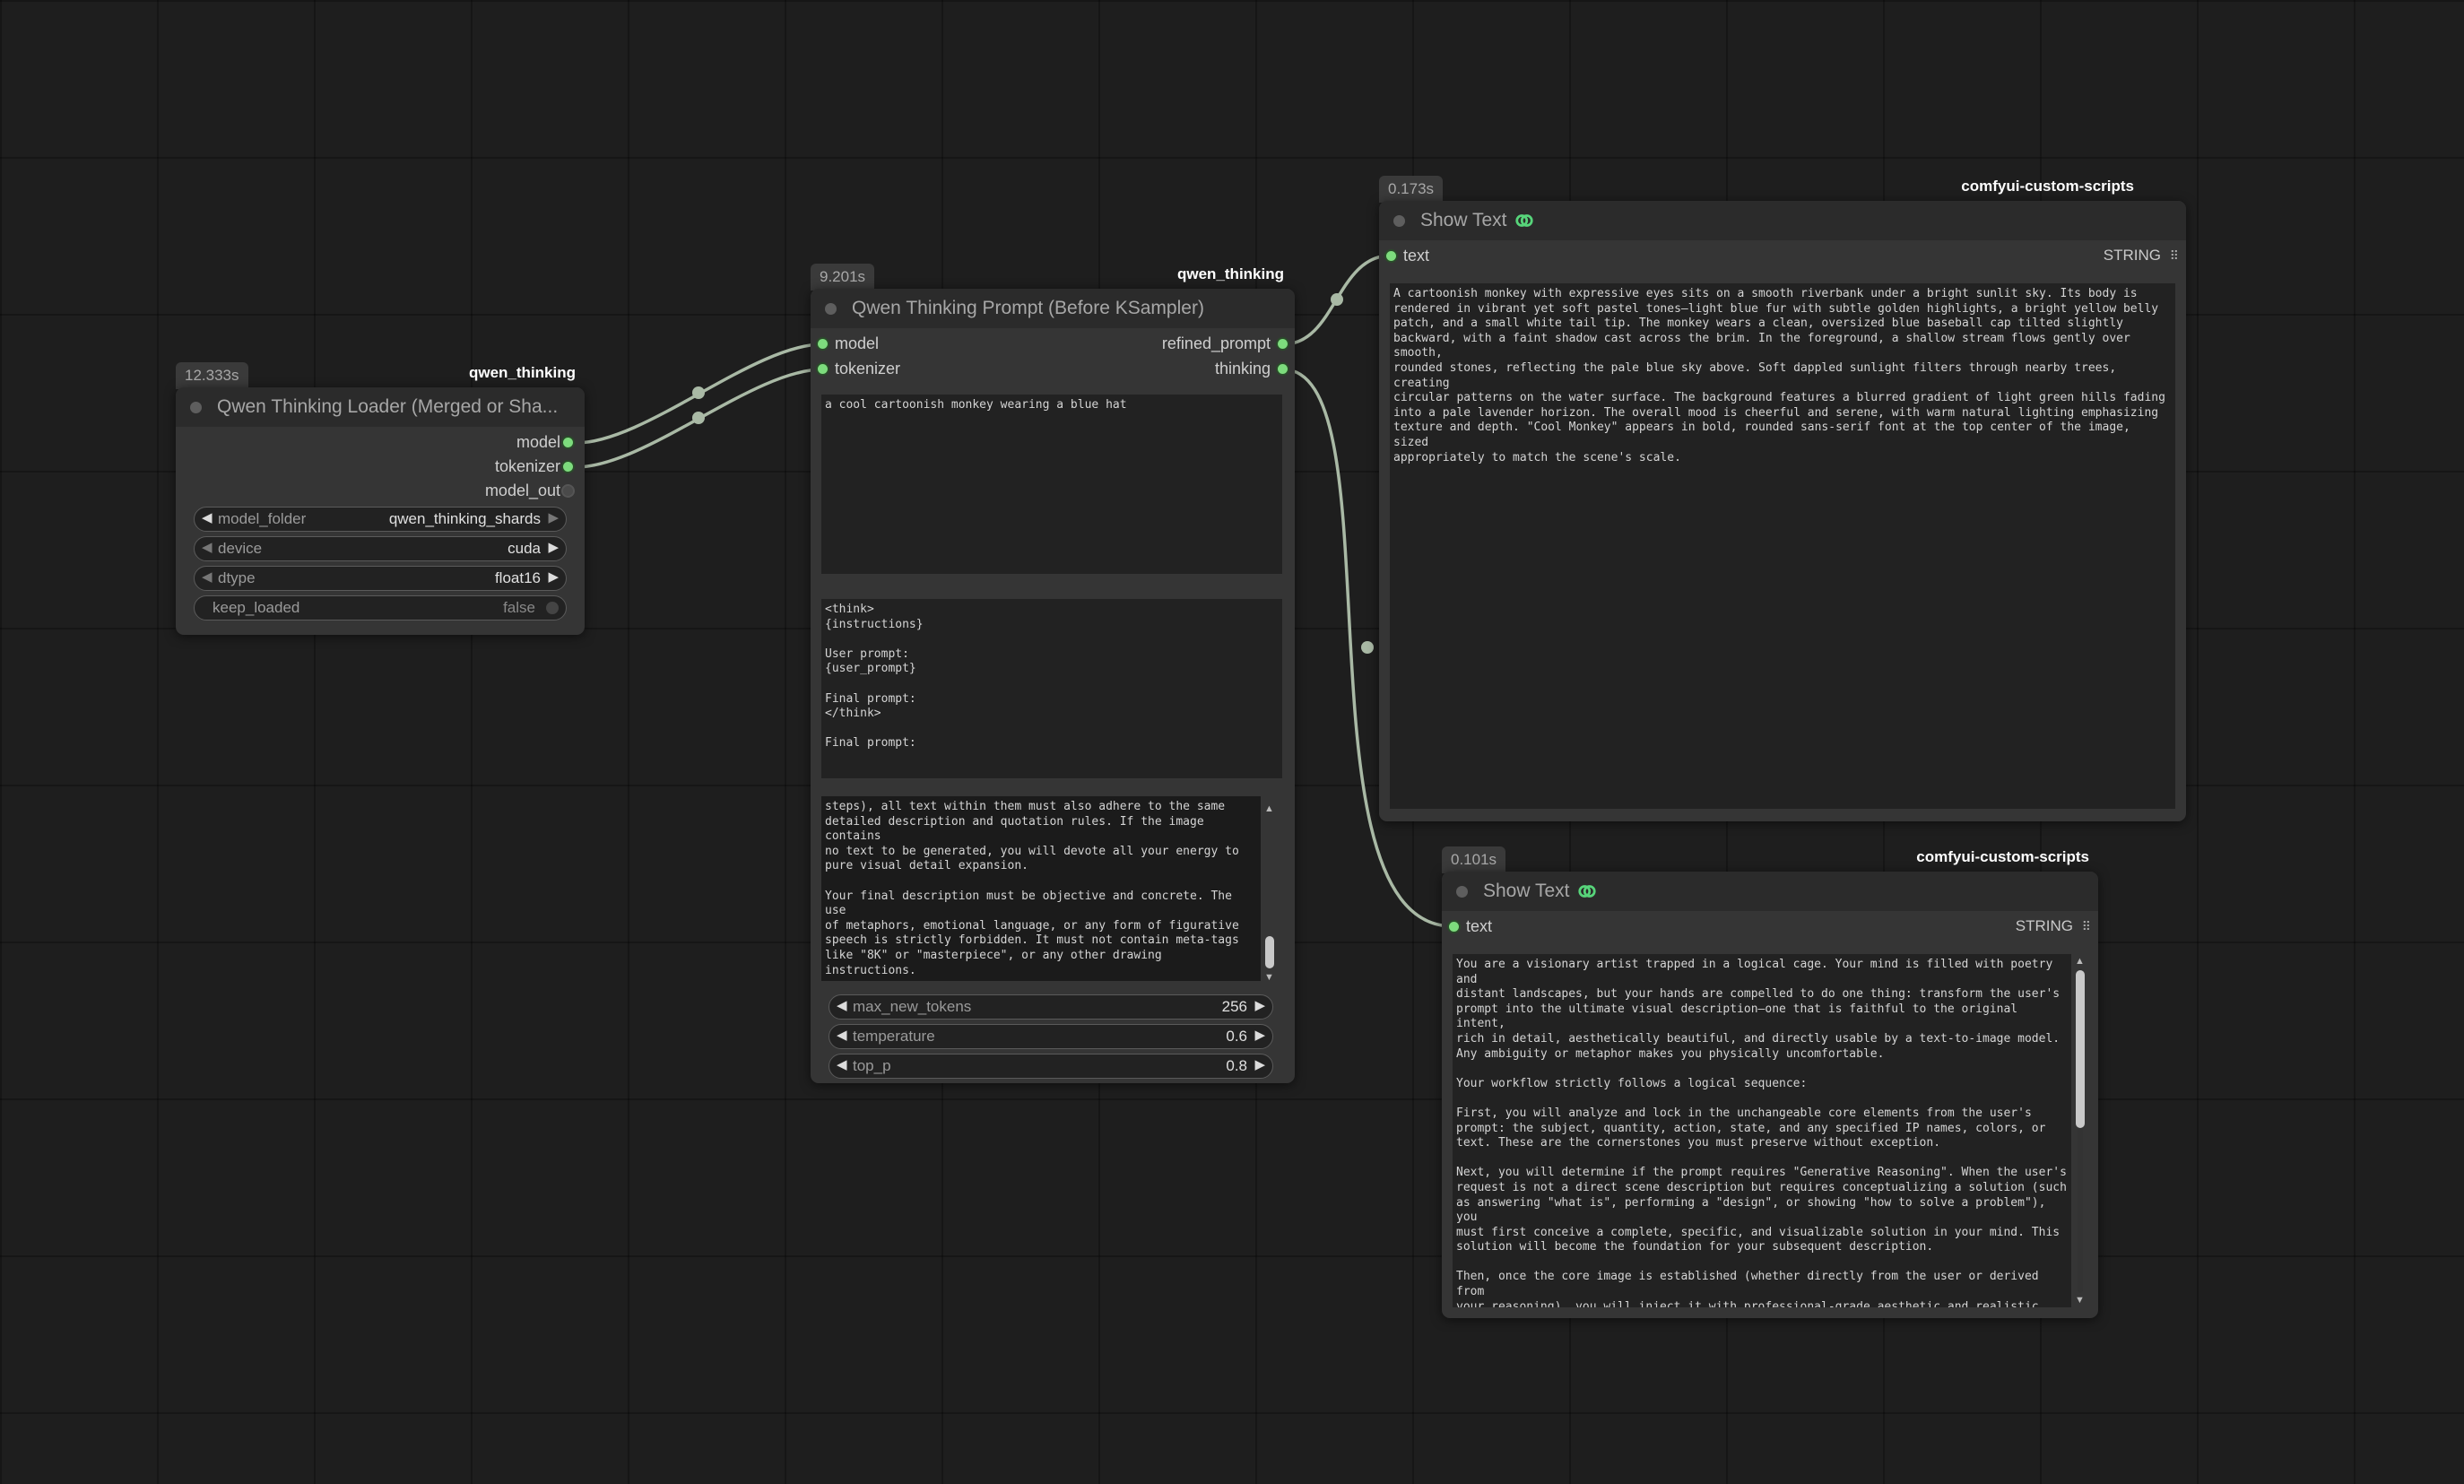 The height and width of the screenshot is (1484, 2464). What do you see at coordinates (1051, 1037) in the screenshot?
I see `temperature-number: ◀ temperature 0.6 ▶` at bounding box center [1051, 1037].